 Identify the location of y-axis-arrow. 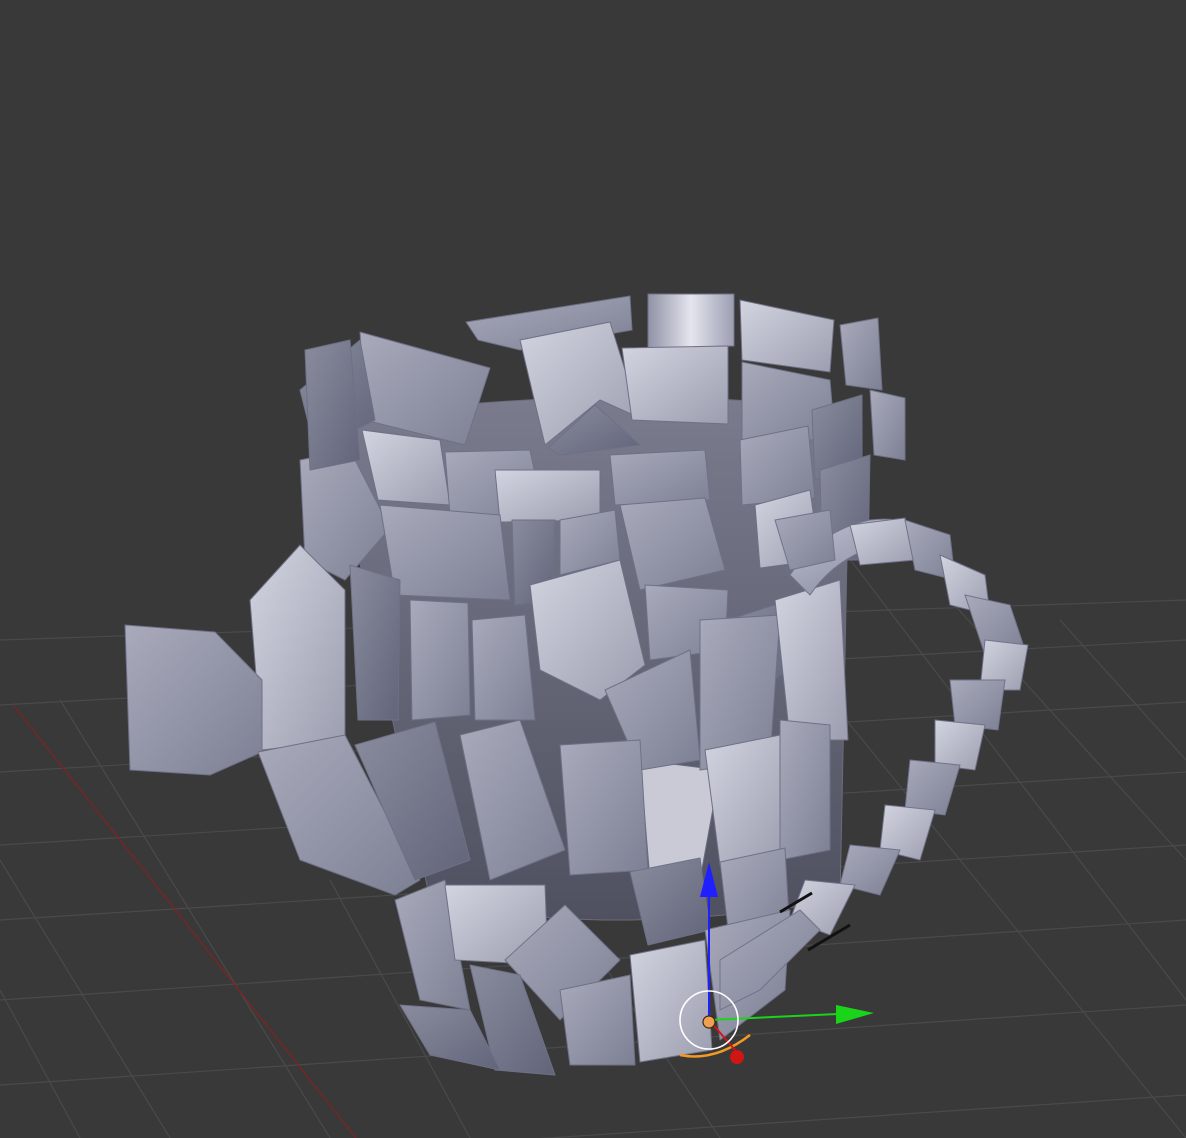
(855, 1014).